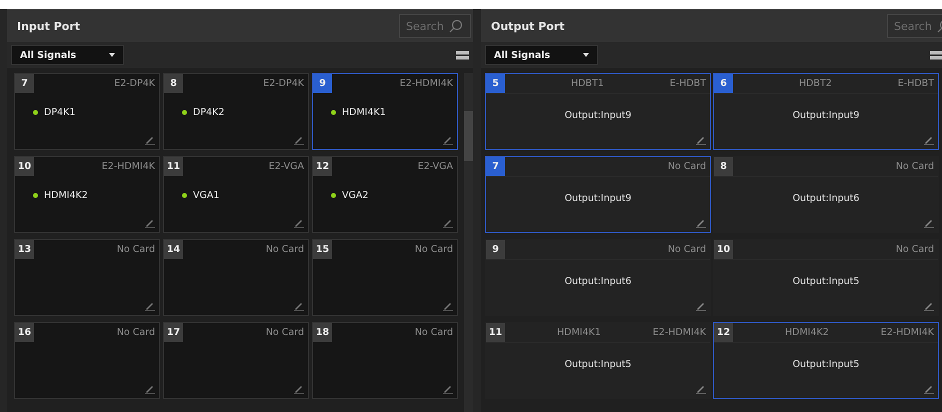 This screenshot has height=412, width=942. Describe the element at coordinates (66, 195) in the screenshot. I see `signal-name: HDMI4K2` at that location.